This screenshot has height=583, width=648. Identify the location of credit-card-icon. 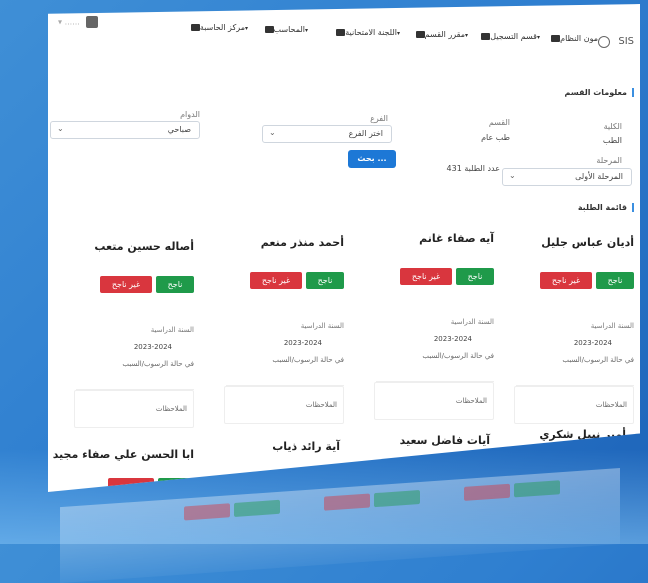
(341, 32).